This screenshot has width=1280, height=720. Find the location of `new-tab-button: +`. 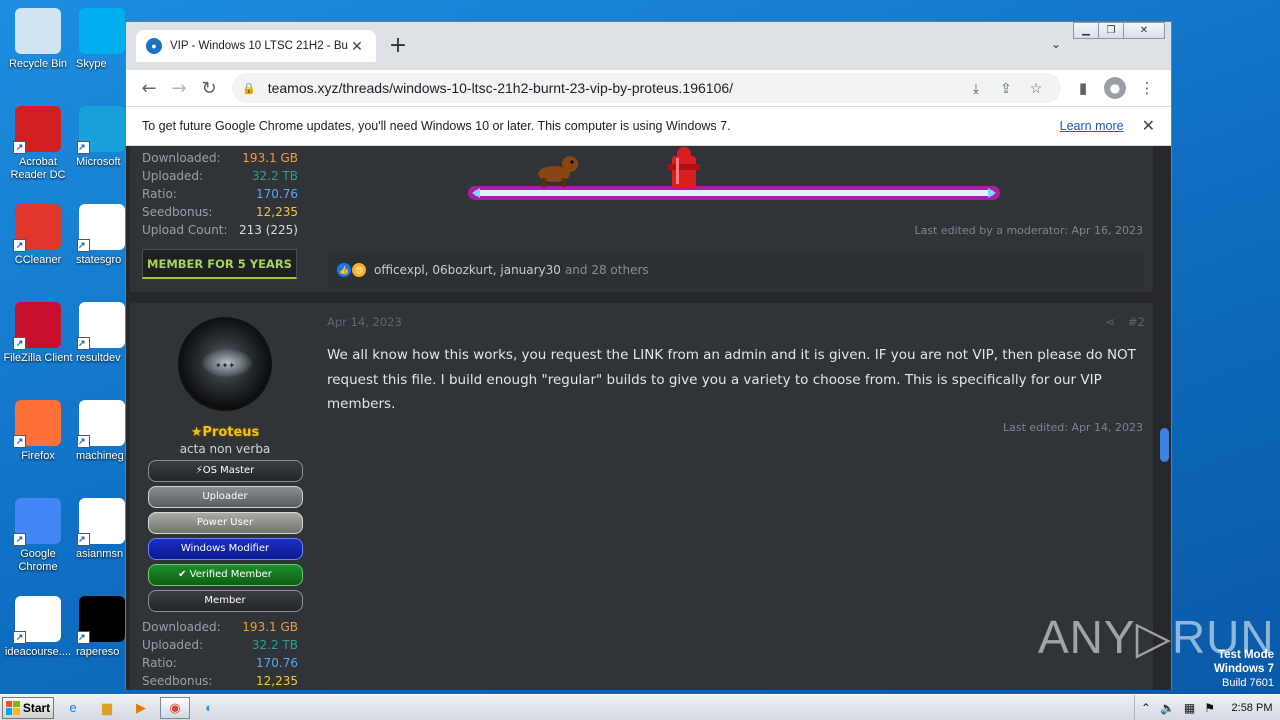

new-tab-button: + is located at coordinates (398, 46).